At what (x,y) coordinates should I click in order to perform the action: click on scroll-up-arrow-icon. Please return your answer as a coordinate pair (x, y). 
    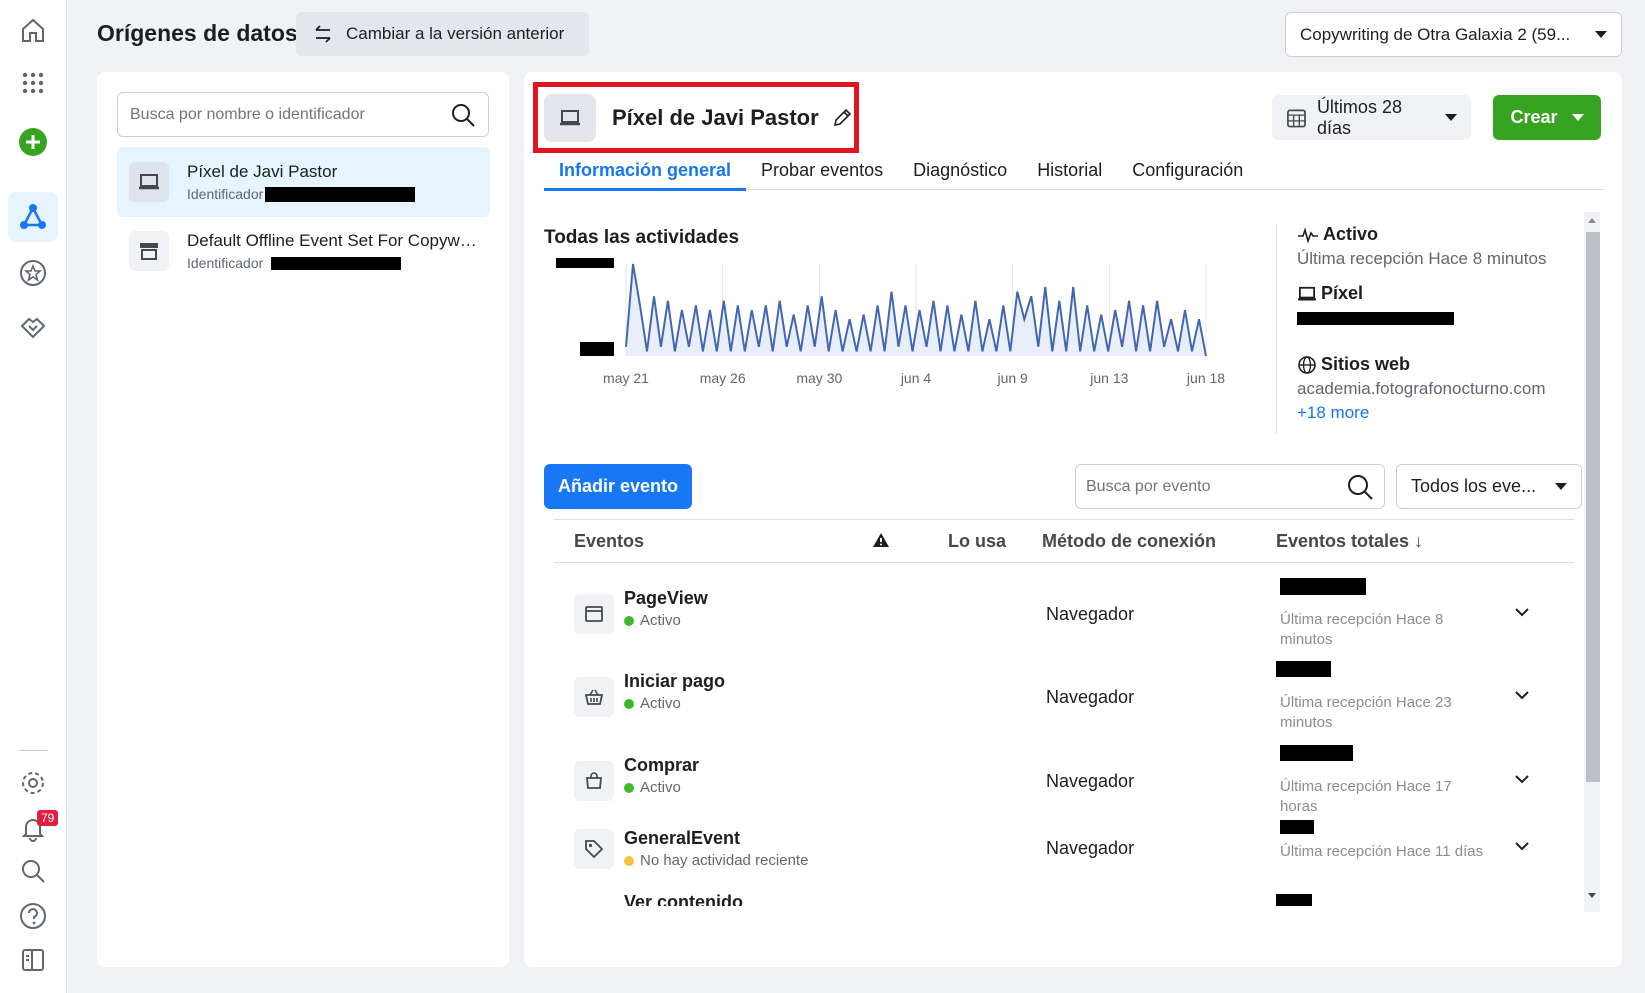
    Looking at the image, I should click on (1592, 220).